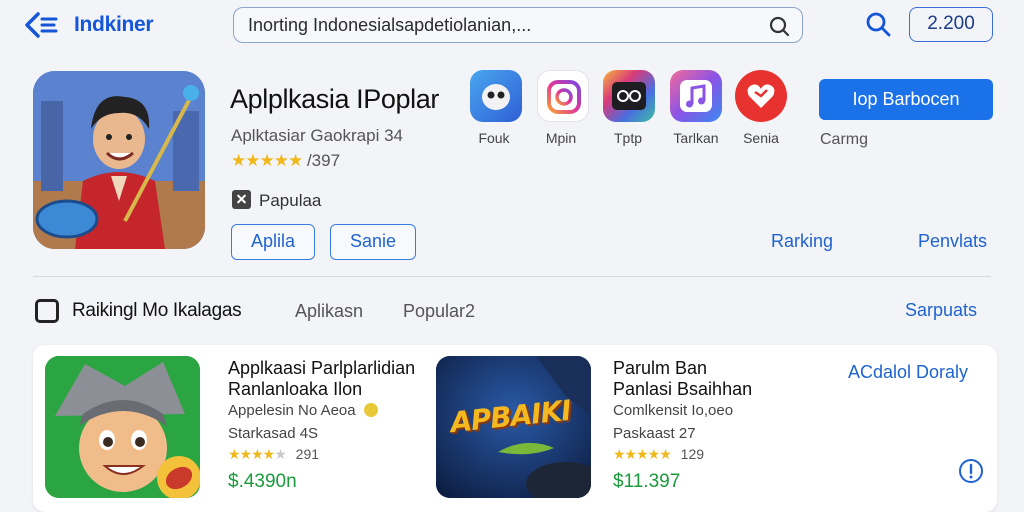 The height and width of the screenshot is (512, 1024). I want to click on section-square-icon, so click(47, 311).